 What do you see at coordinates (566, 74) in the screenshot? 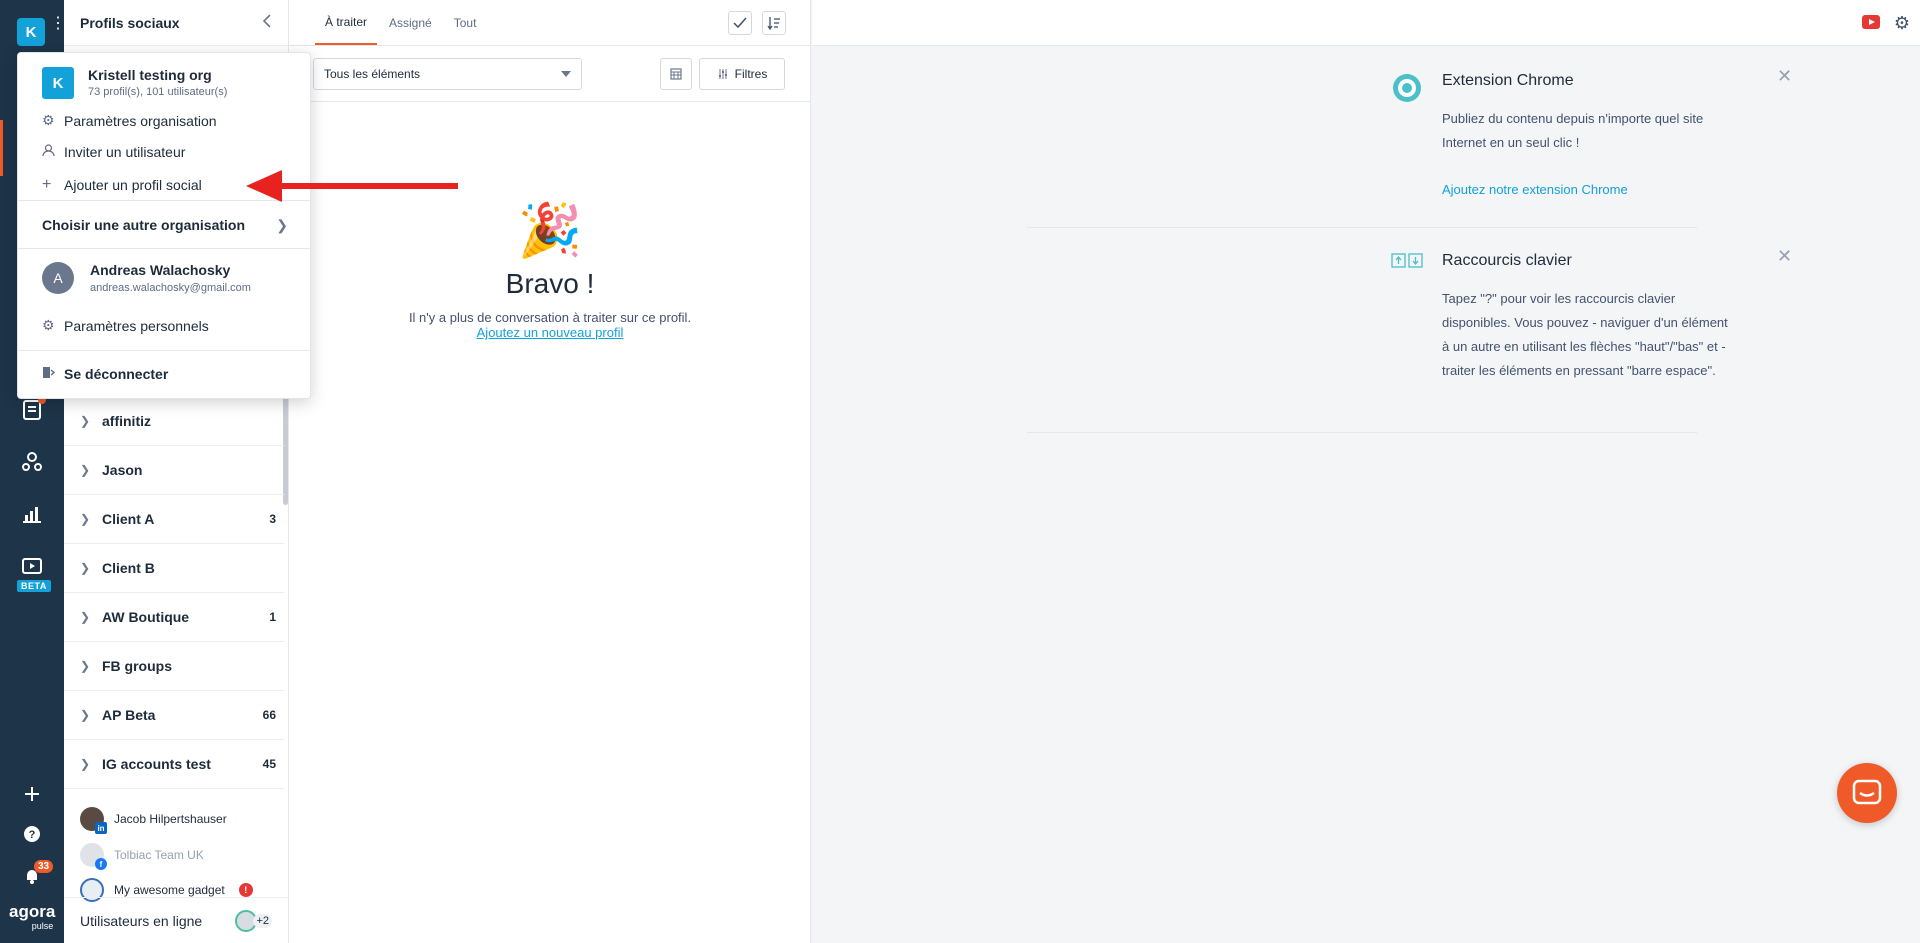
I see `caret-down-icon` at bounding box center [566, 74].